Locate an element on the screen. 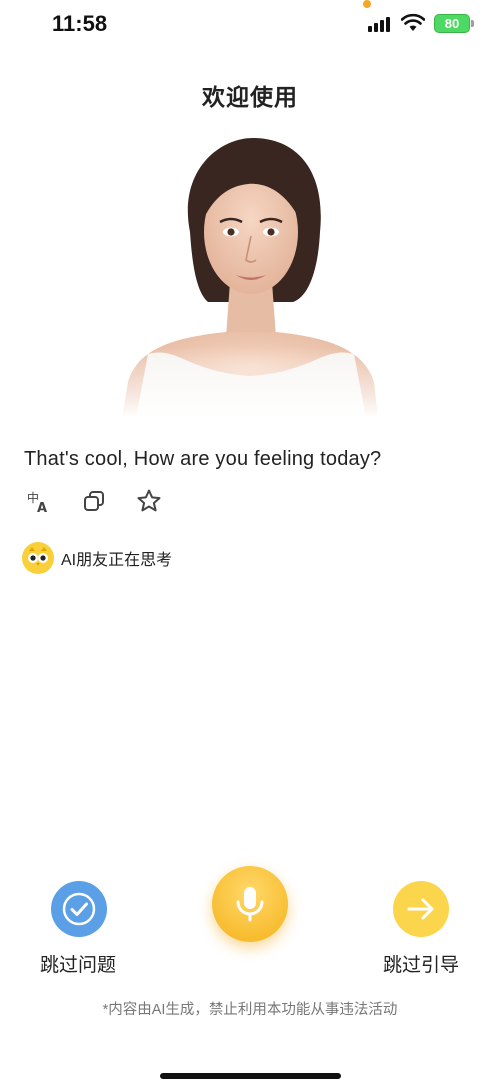 This screenshot has width=500, height=1082. battery-level: 80 is located at coordinates (452, 23).